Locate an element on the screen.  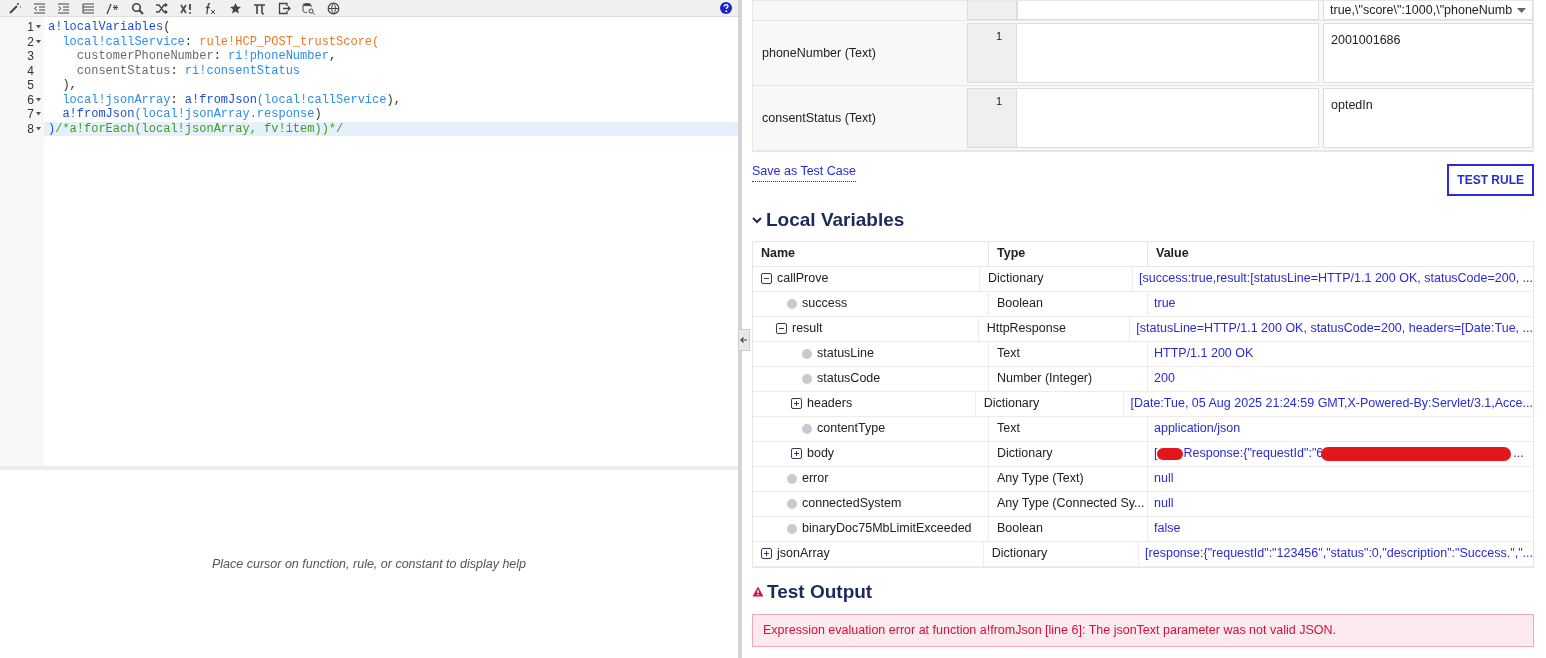
value-text: true,\"score\":1000,\"phoneNumb is located at coordinates (1421, 10).